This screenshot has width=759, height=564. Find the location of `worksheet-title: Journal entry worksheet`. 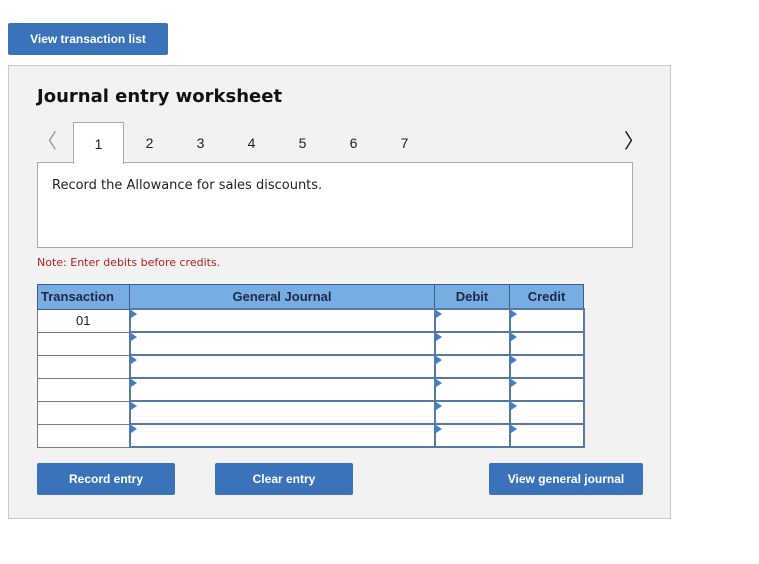

worksheet-title: Journal entry worksheet is located at coordinates (160, 96).